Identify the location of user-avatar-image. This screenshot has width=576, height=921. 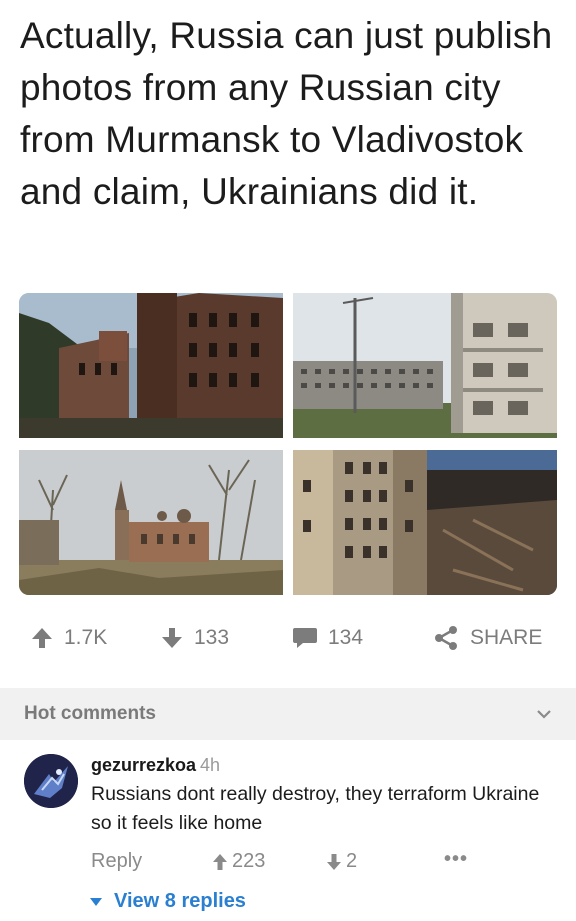
(51, 781).